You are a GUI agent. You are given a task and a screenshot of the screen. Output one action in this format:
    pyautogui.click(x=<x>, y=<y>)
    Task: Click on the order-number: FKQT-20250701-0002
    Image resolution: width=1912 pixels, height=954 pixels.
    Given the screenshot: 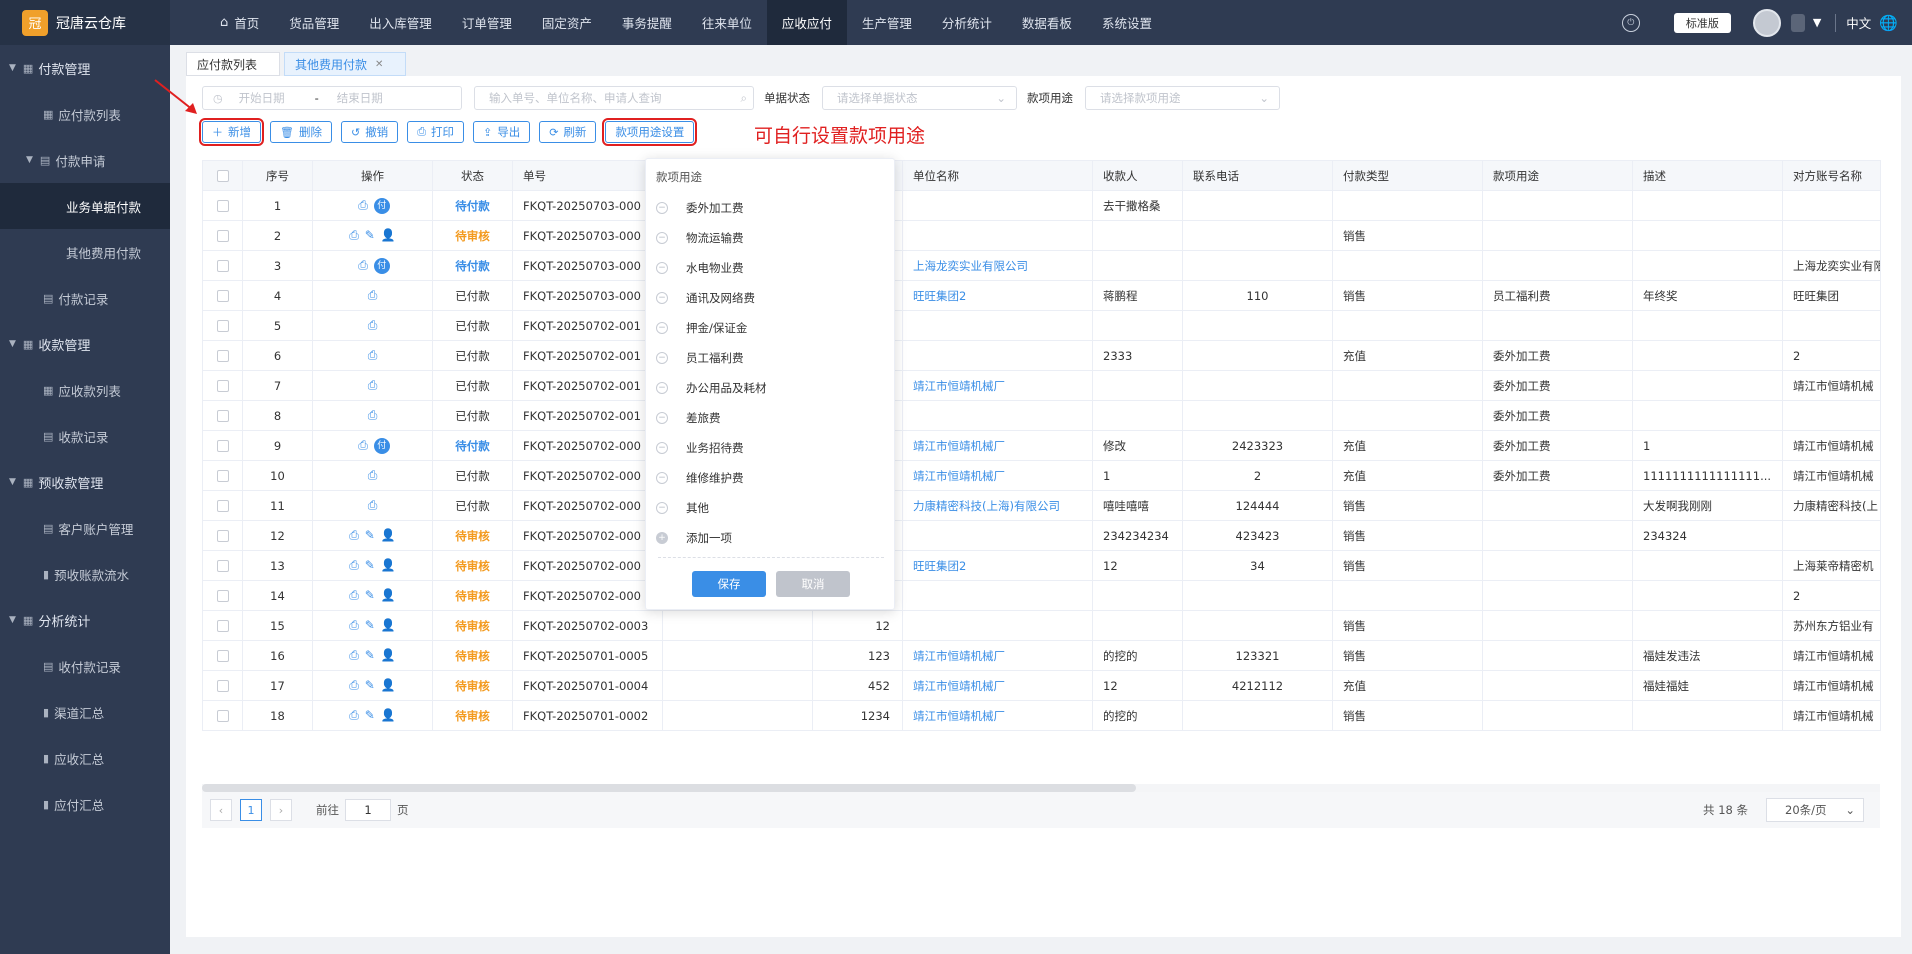 What is the action you would take?
    pyautogui.click(x=587, y=715)
    